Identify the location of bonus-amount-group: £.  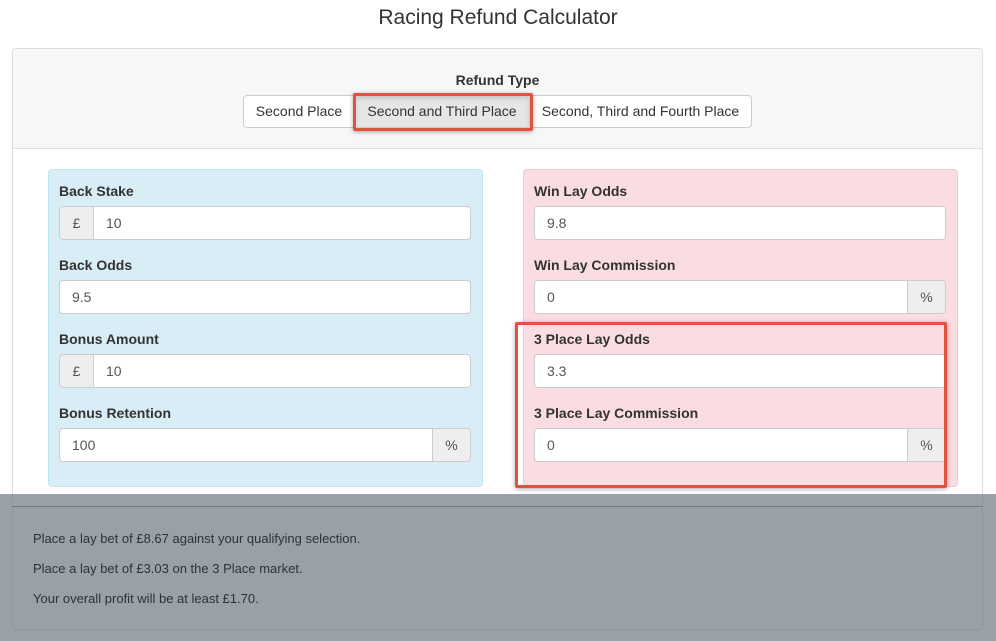
(265, 371).